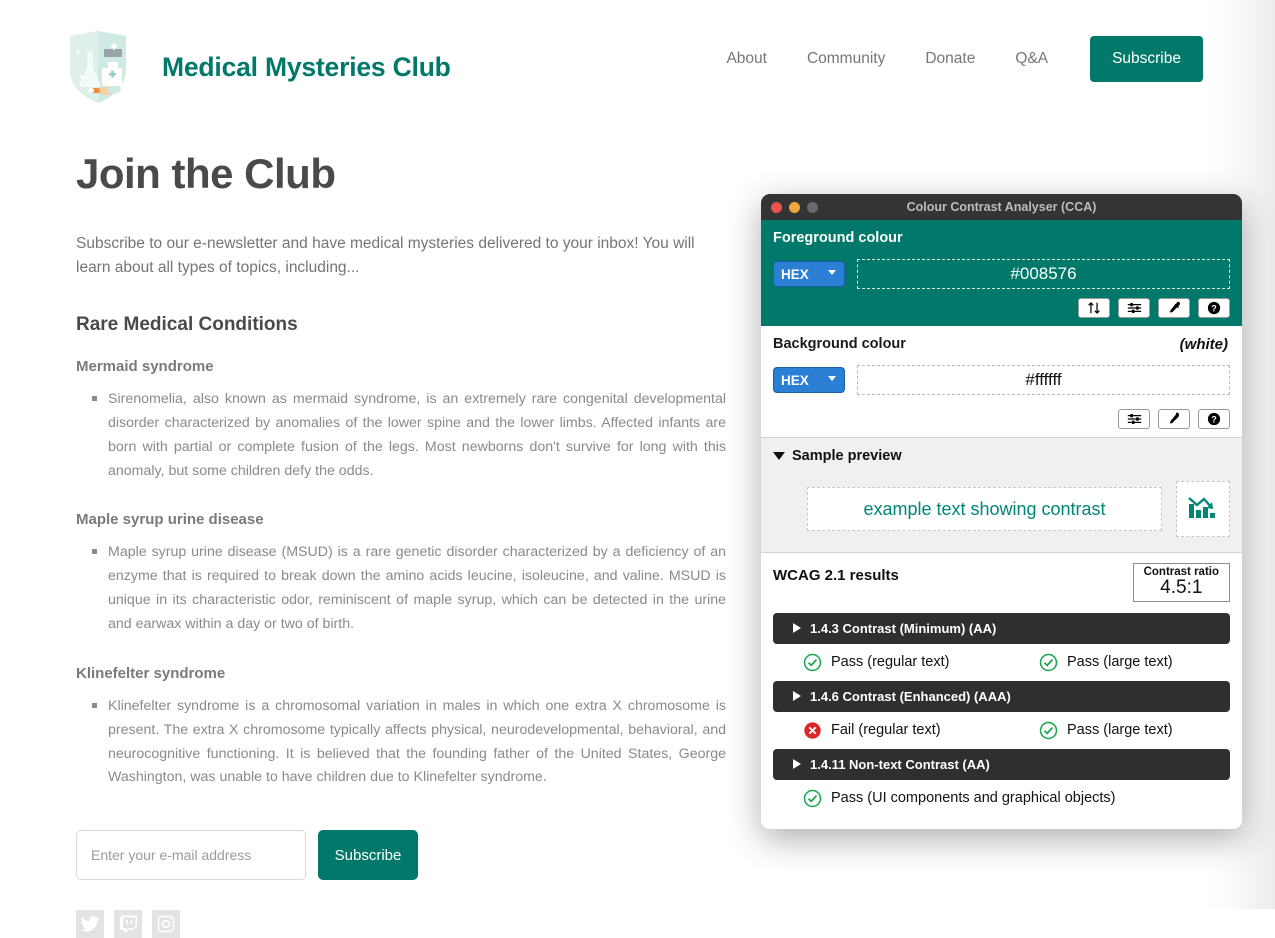  Describe the element at coordinates (900, 764) in the screenshot. I see `wcag-1411-label: 1.4.11 Non-text Contrast (AA)` at that location.